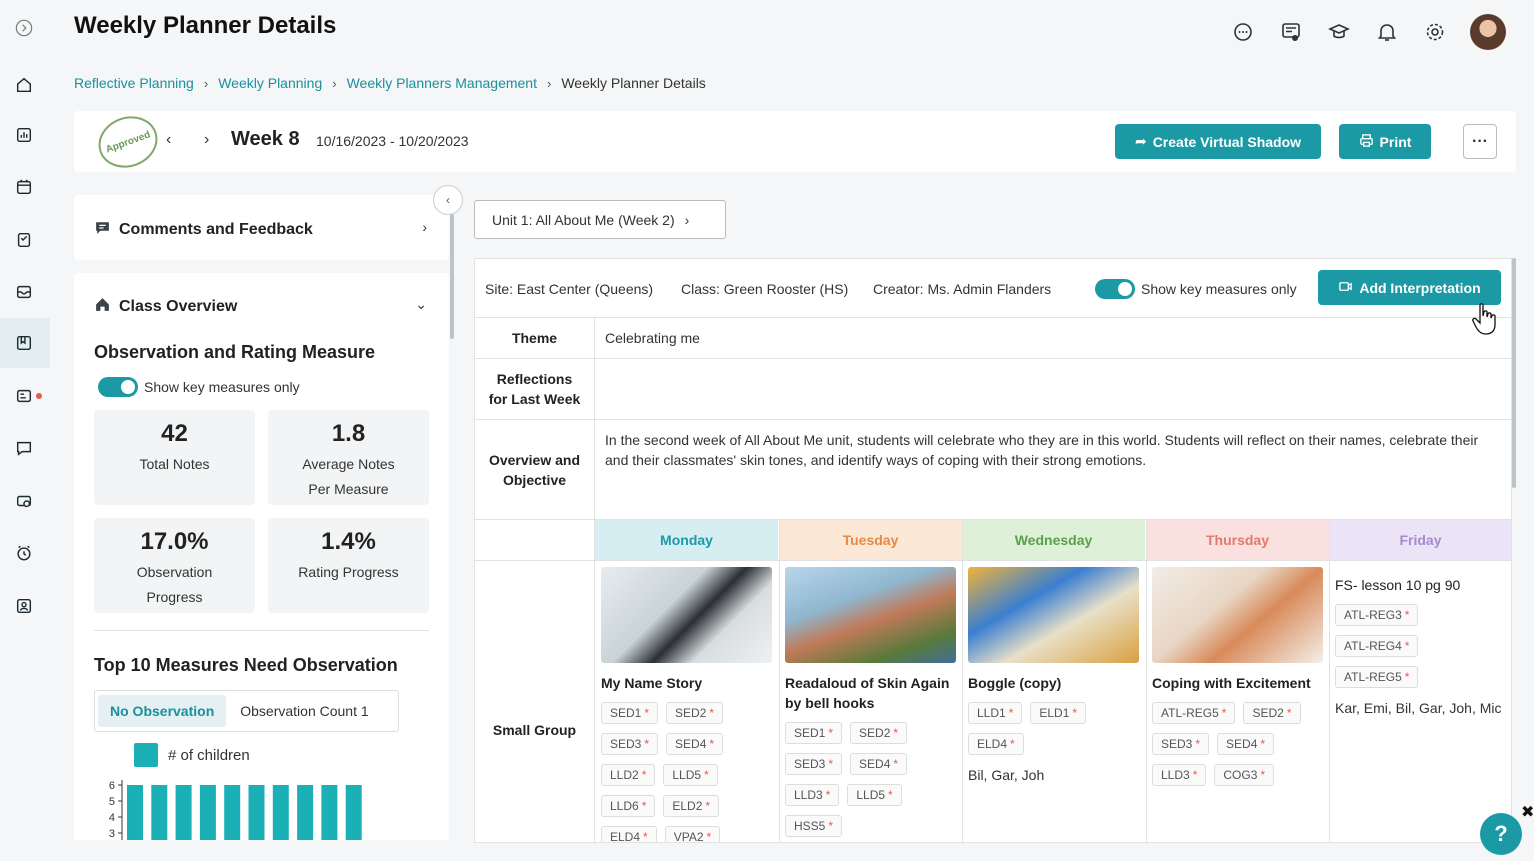 Image resolution: width=1534 pixels, height=861 pixels. Describe the element at coordinates (1244, 775) in the screenshot. I see `measure-tag: COG3 *` at that location.